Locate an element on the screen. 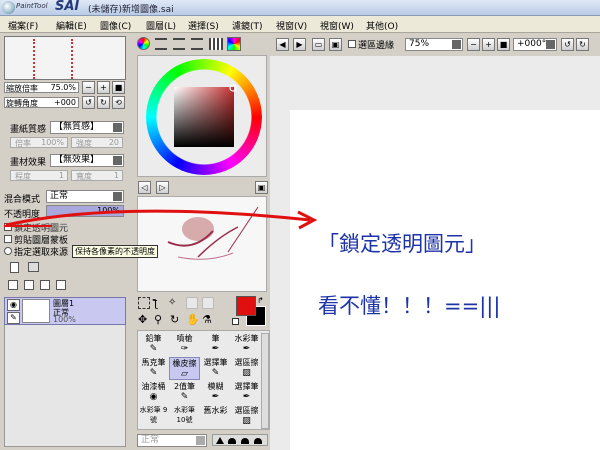 The image size is (600, 450). texture-strength-slider: 強度 20 is located at coordinates (97, 142).